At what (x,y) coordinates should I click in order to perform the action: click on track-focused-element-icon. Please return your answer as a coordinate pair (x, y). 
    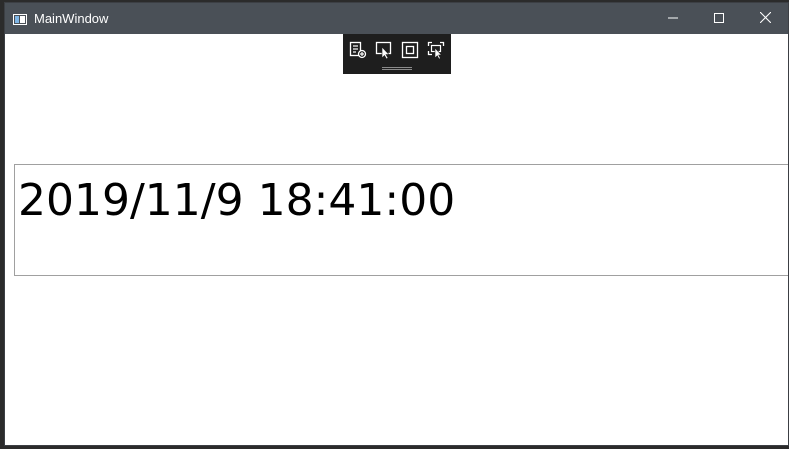
    Looking at the image, I should click on (436, 52).